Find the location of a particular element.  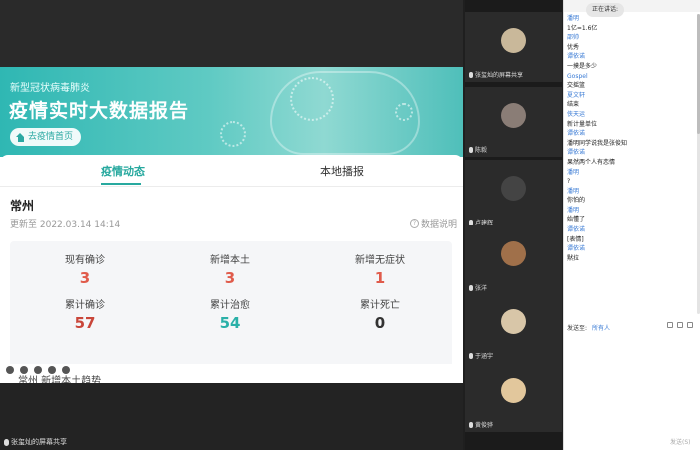

chat-sender: 夏文轩 is located at coordinates (576, 95).